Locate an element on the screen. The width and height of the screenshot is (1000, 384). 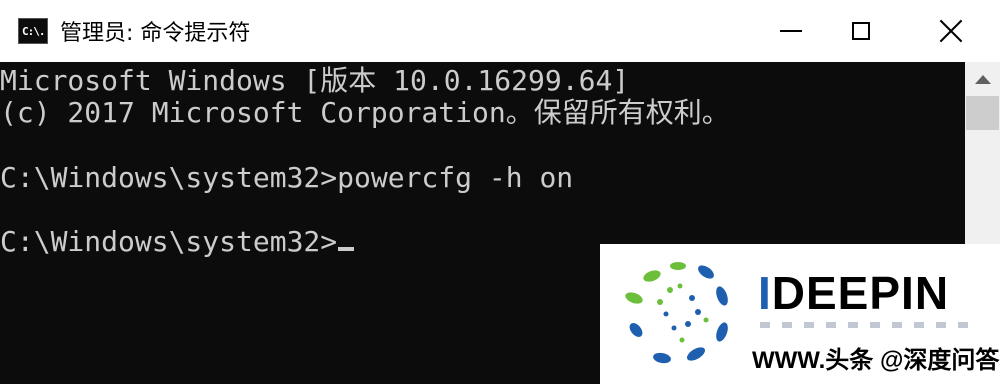
scroll-up-button is located at coordinates (982, 79).